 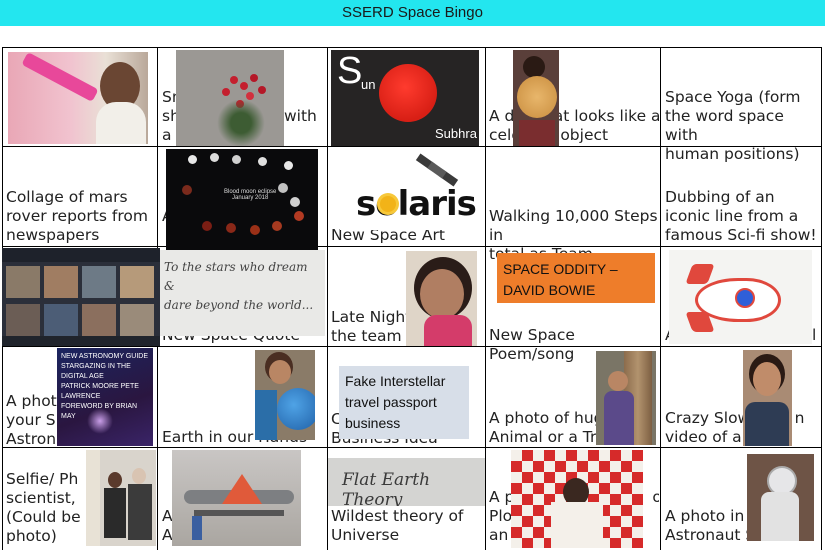 I want to click on flat-earth-text: Flat Earth Theory, so click(x=386, y=488).